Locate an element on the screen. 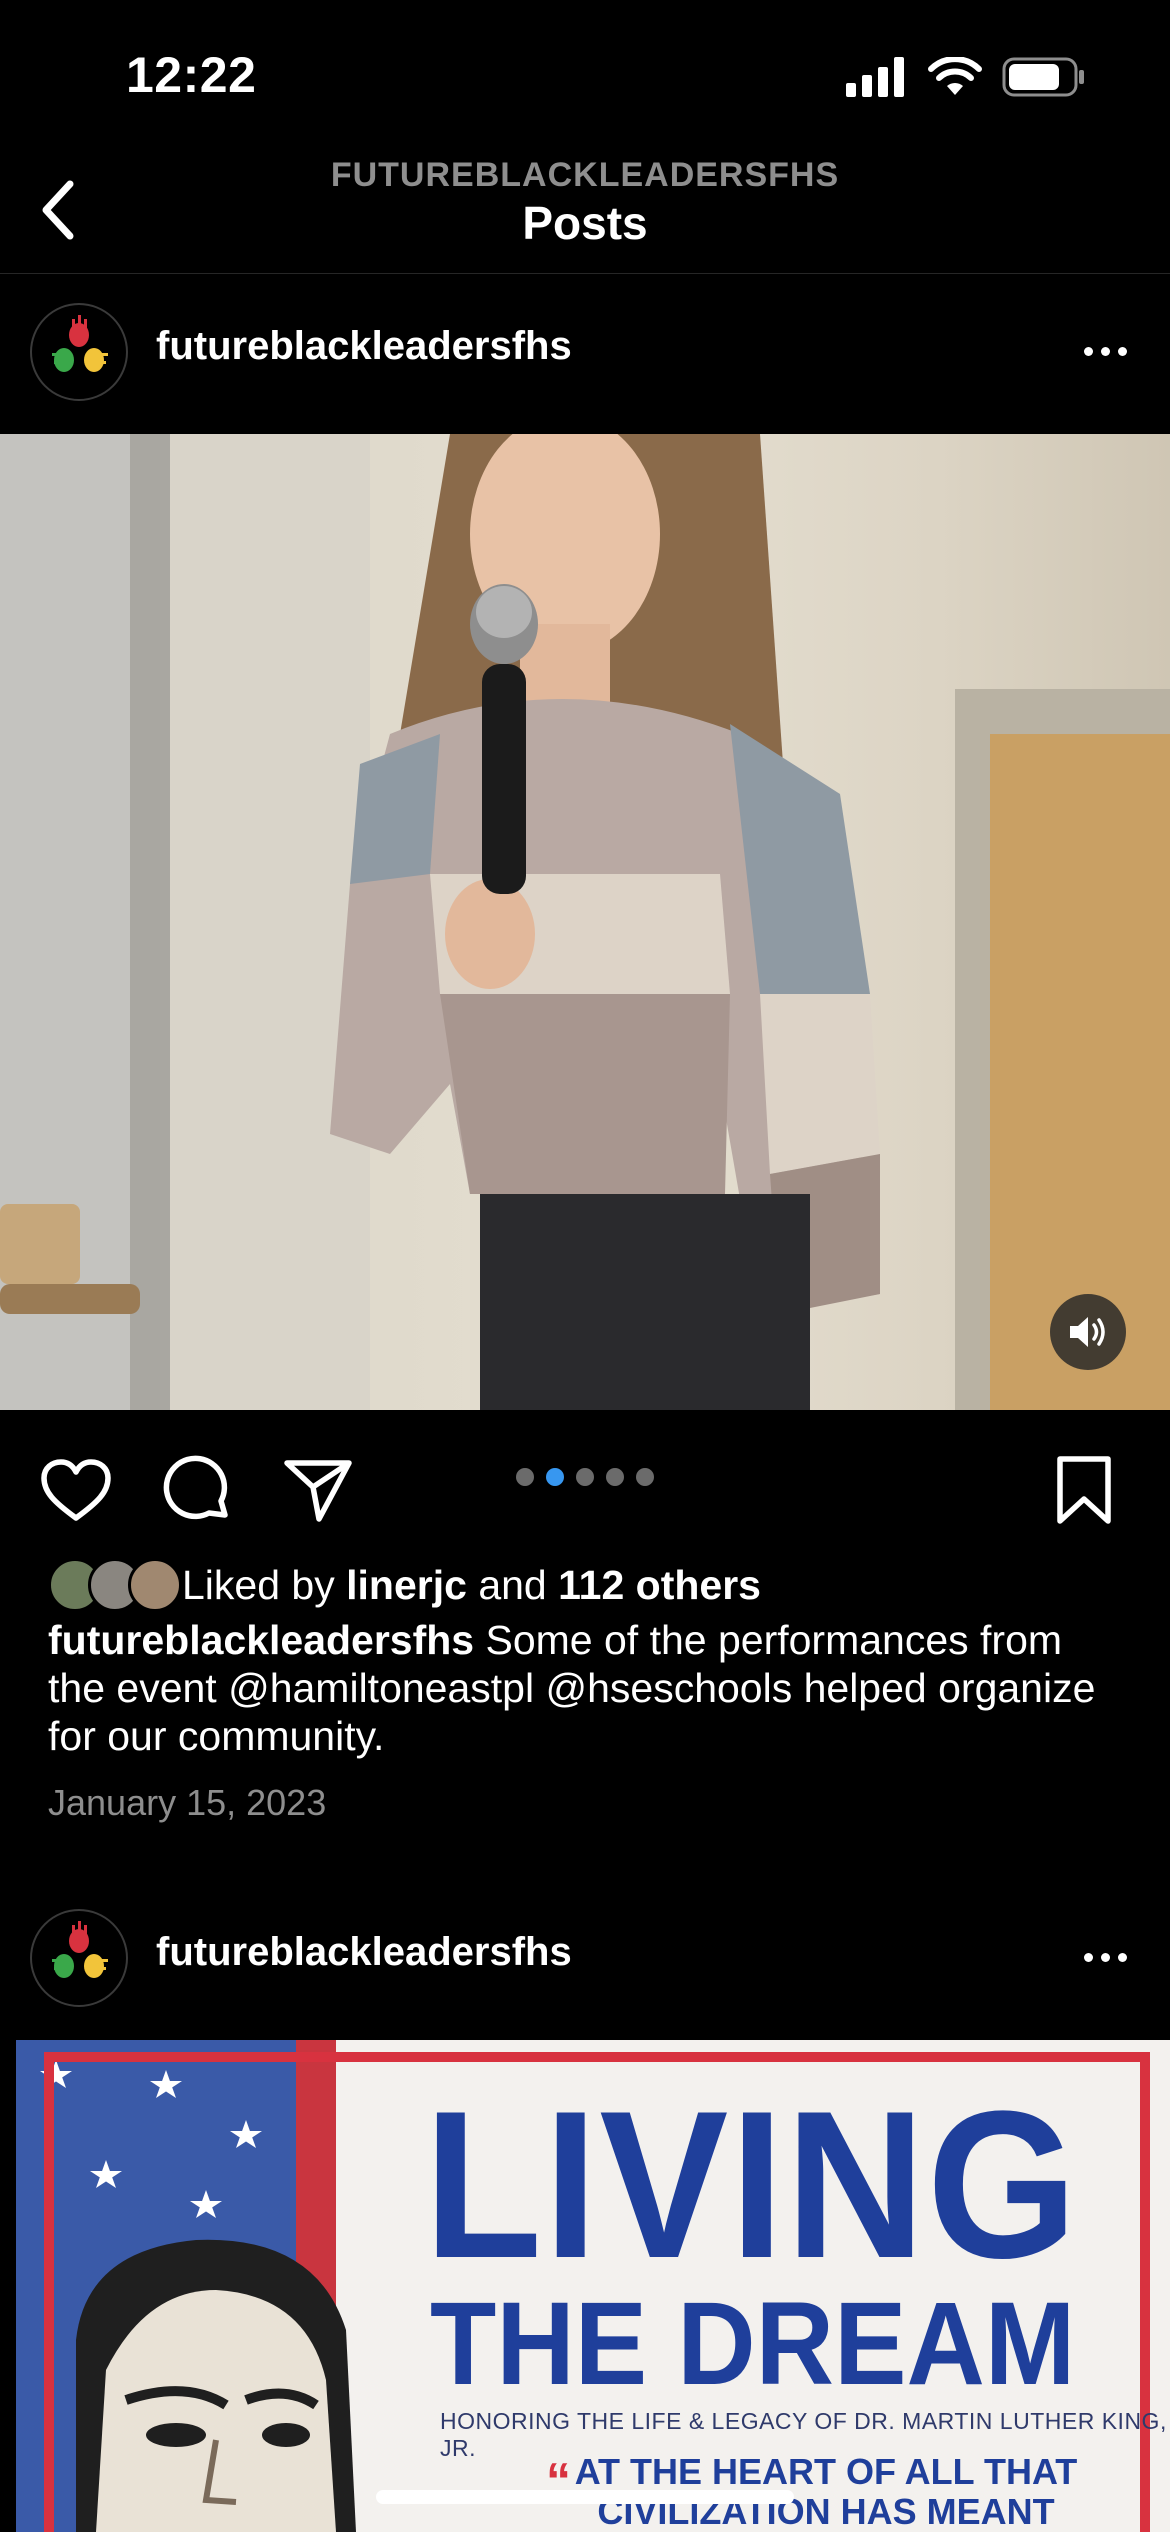 This screenshot has height=2532, width=1170. share-button is located at coordinates (318, 1490).